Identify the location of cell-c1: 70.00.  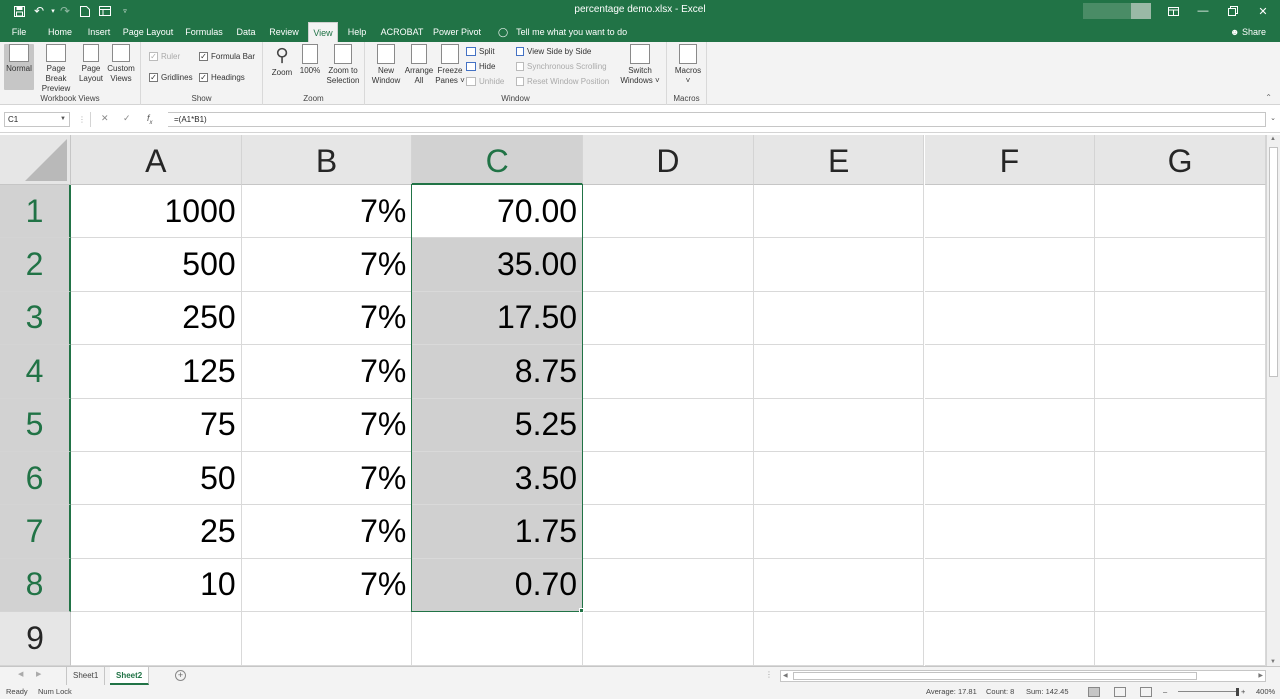
(498, 212).